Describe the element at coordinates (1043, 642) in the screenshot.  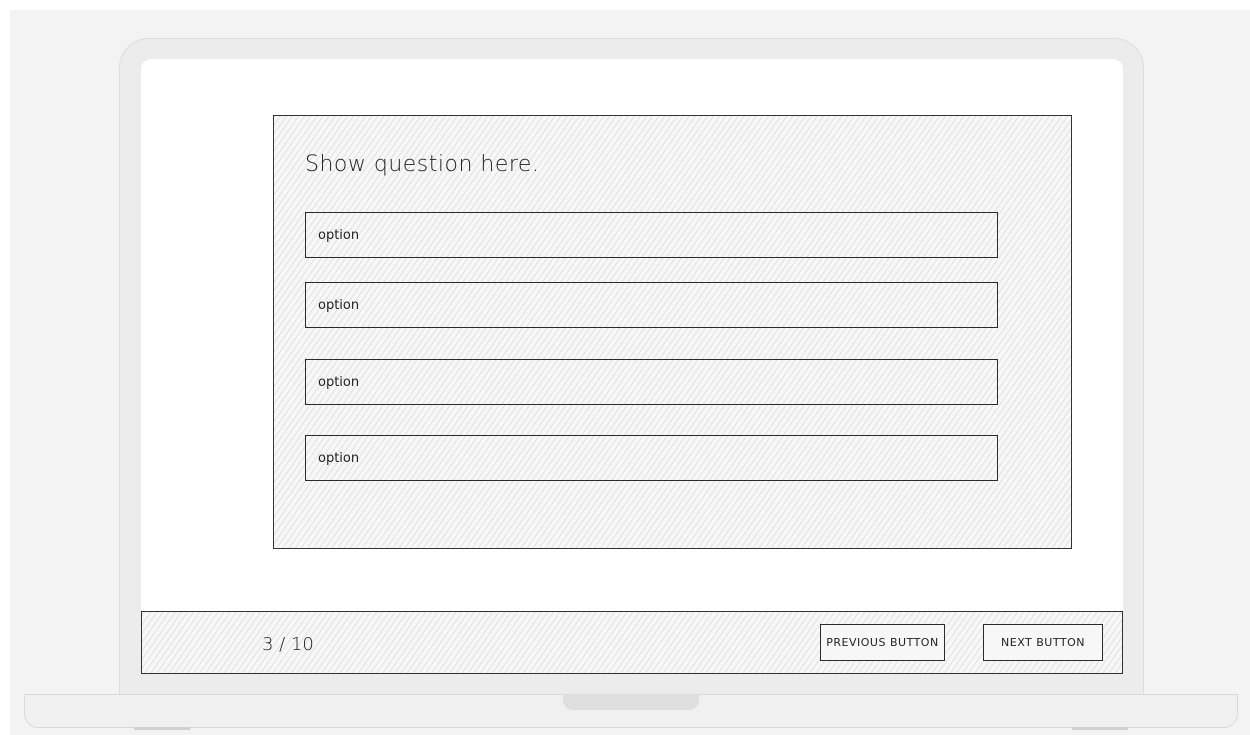
I see `next-button: NEXT BUTTON` at that location.